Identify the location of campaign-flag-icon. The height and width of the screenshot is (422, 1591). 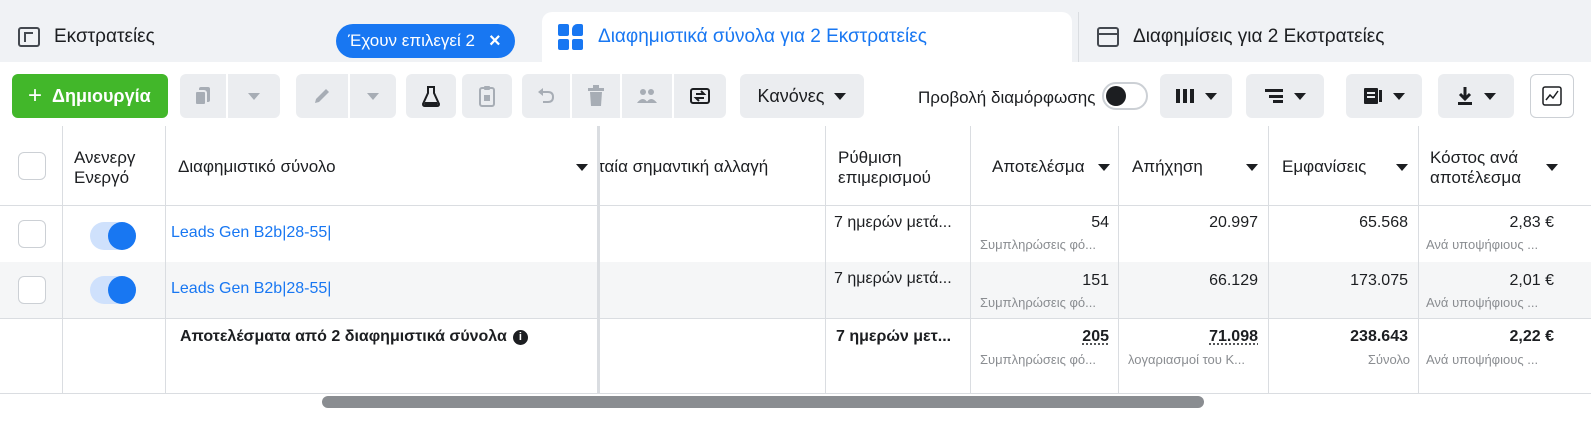
(29, 37).